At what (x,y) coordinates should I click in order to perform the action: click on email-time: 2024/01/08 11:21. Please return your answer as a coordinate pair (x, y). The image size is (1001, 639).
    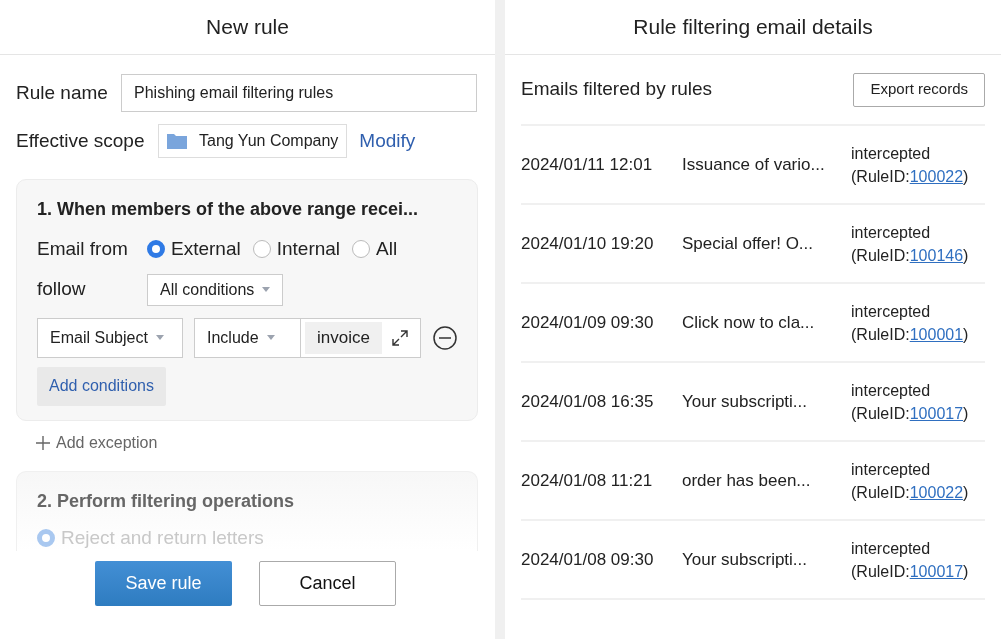
    Looking at the image, I should click on (587, 480).